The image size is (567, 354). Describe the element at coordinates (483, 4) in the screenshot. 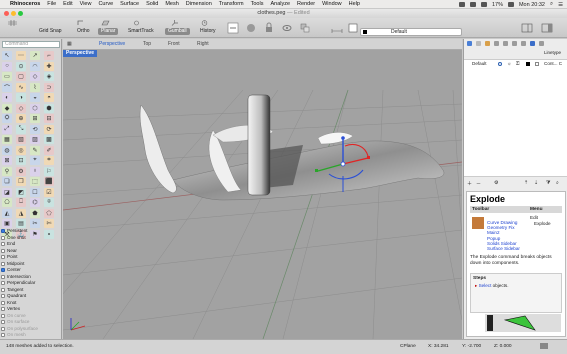

I see `volume-icon` at that location.